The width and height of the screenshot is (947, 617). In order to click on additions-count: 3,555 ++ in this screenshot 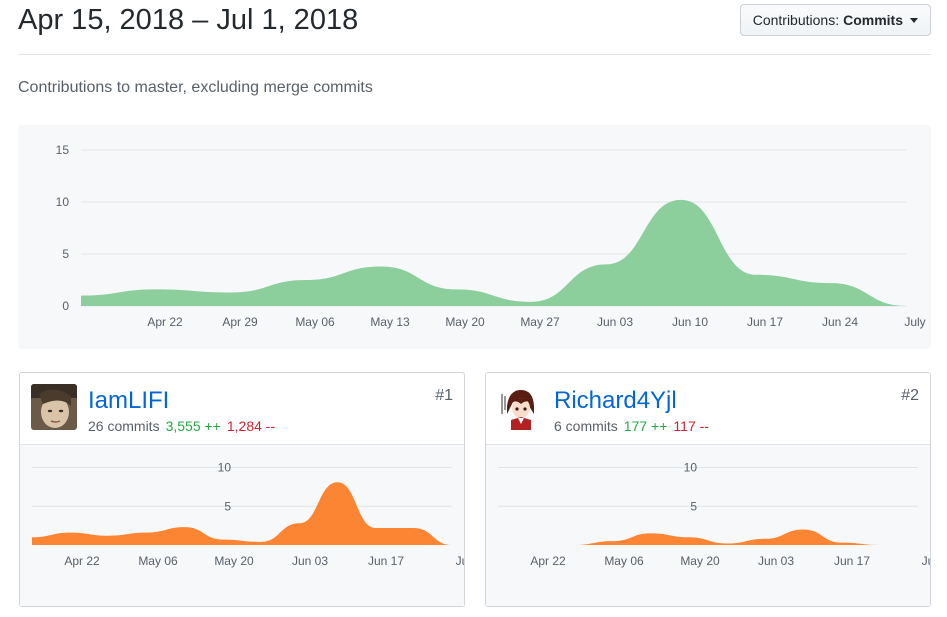, I will do `click(193, 426)`.